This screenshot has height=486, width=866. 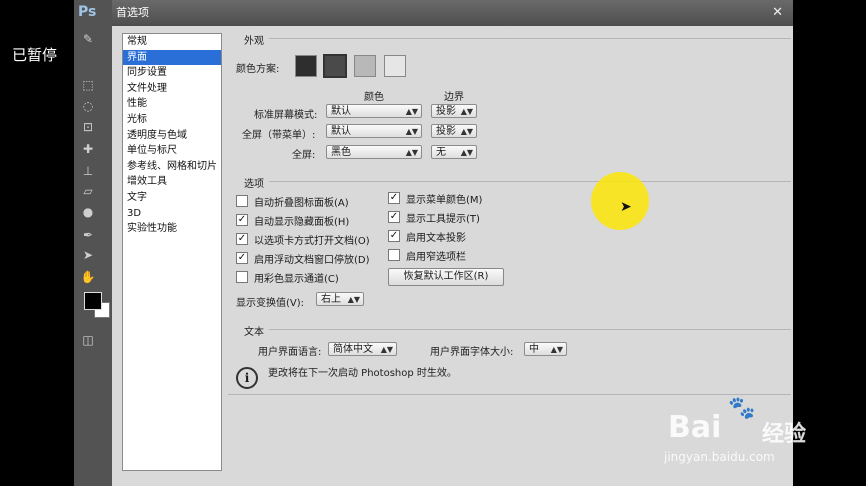 What do you see at coordinates (172, 42) in the screenshot?
I see `nav-item-general: 常规` at bounding box center [172, 42].